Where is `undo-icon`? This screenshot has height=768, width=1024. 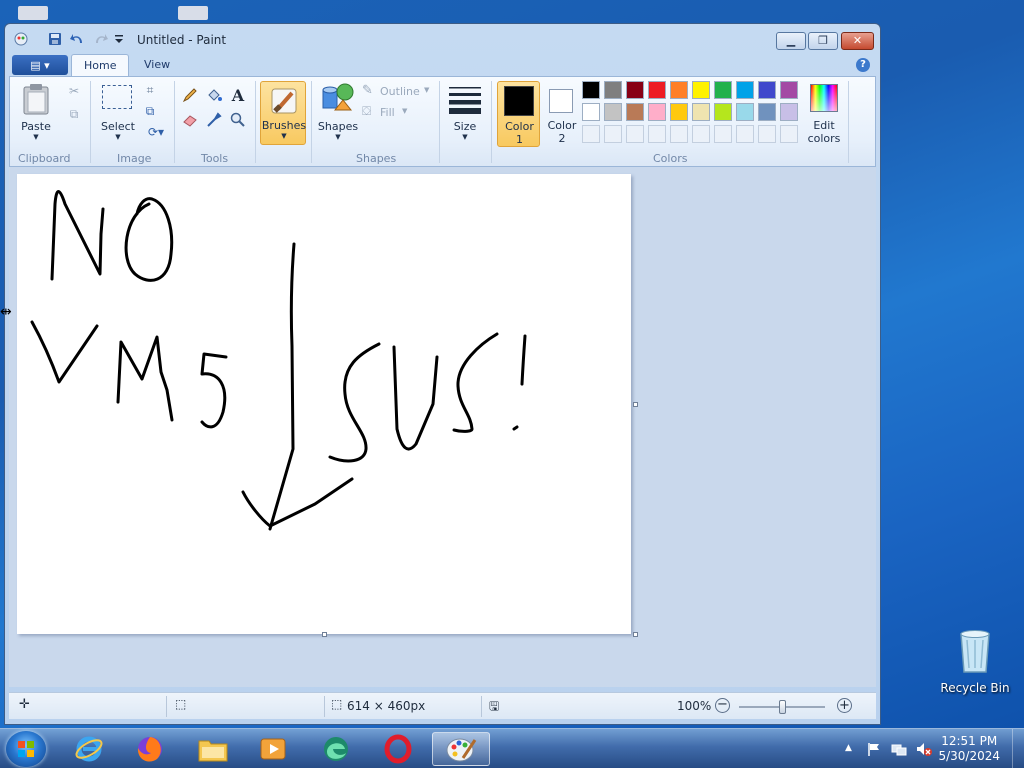 undo-icon is located at coordinates (77, 39).